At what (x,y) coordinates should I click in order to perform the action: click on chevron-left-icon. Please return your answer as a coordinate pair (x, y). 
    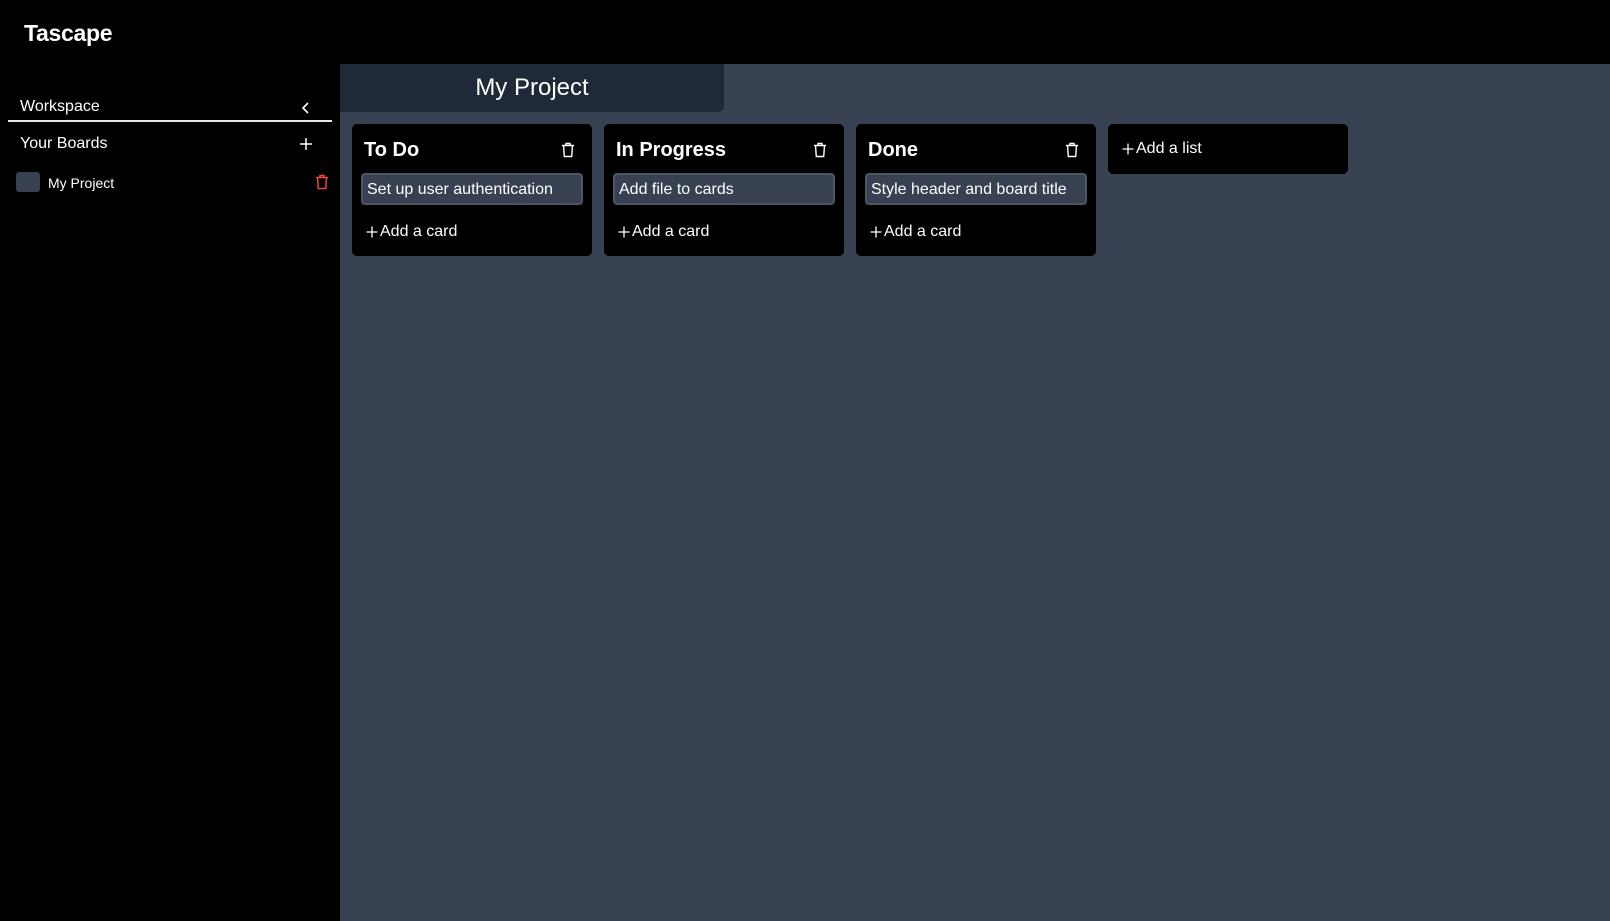
    Looking at the image, I should click on (305, 108).